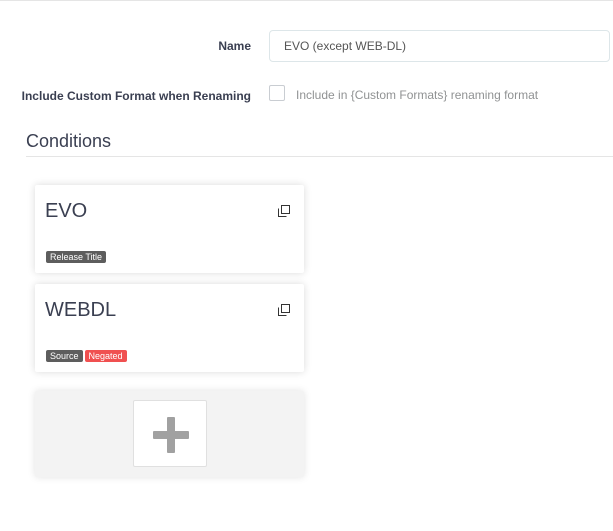  I want to click on include-custom-format-checkbox, so click(277, 93).